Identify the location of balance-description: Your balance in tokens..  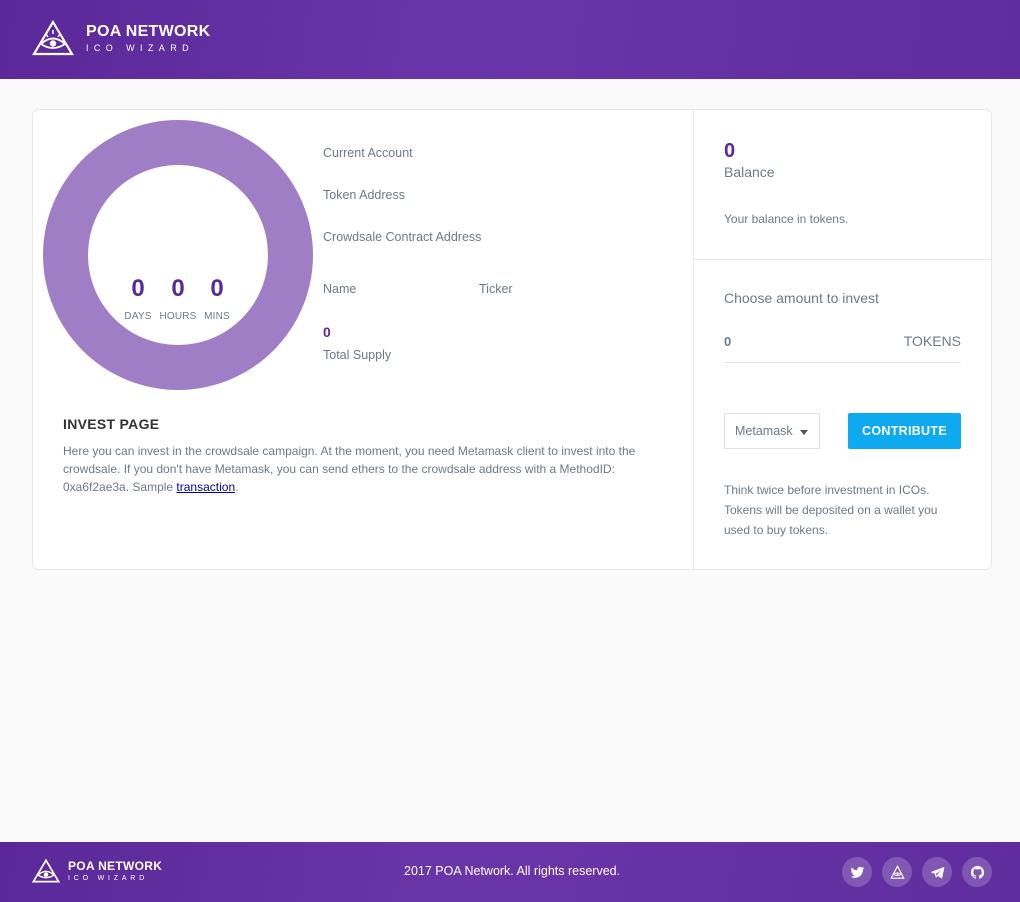
(786, 219).